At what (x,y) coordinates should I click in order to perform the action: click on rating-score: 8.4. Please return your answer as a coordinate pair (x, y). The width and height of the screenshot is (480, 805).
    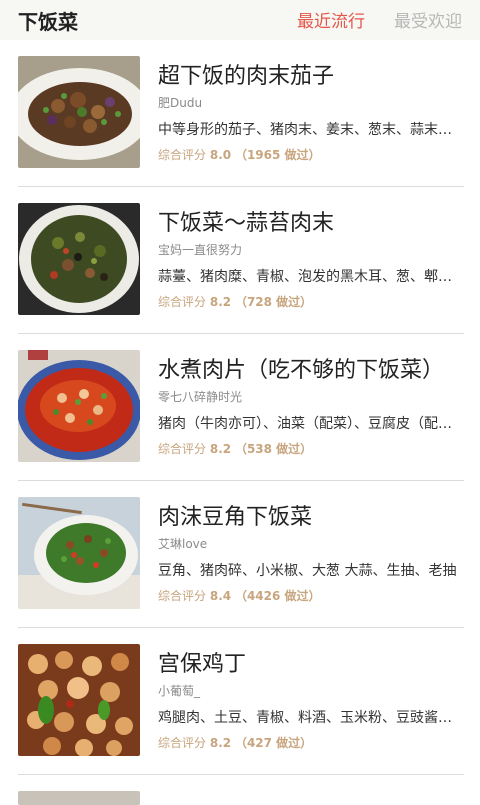
    Looking at the image, I should click on (220, 596).